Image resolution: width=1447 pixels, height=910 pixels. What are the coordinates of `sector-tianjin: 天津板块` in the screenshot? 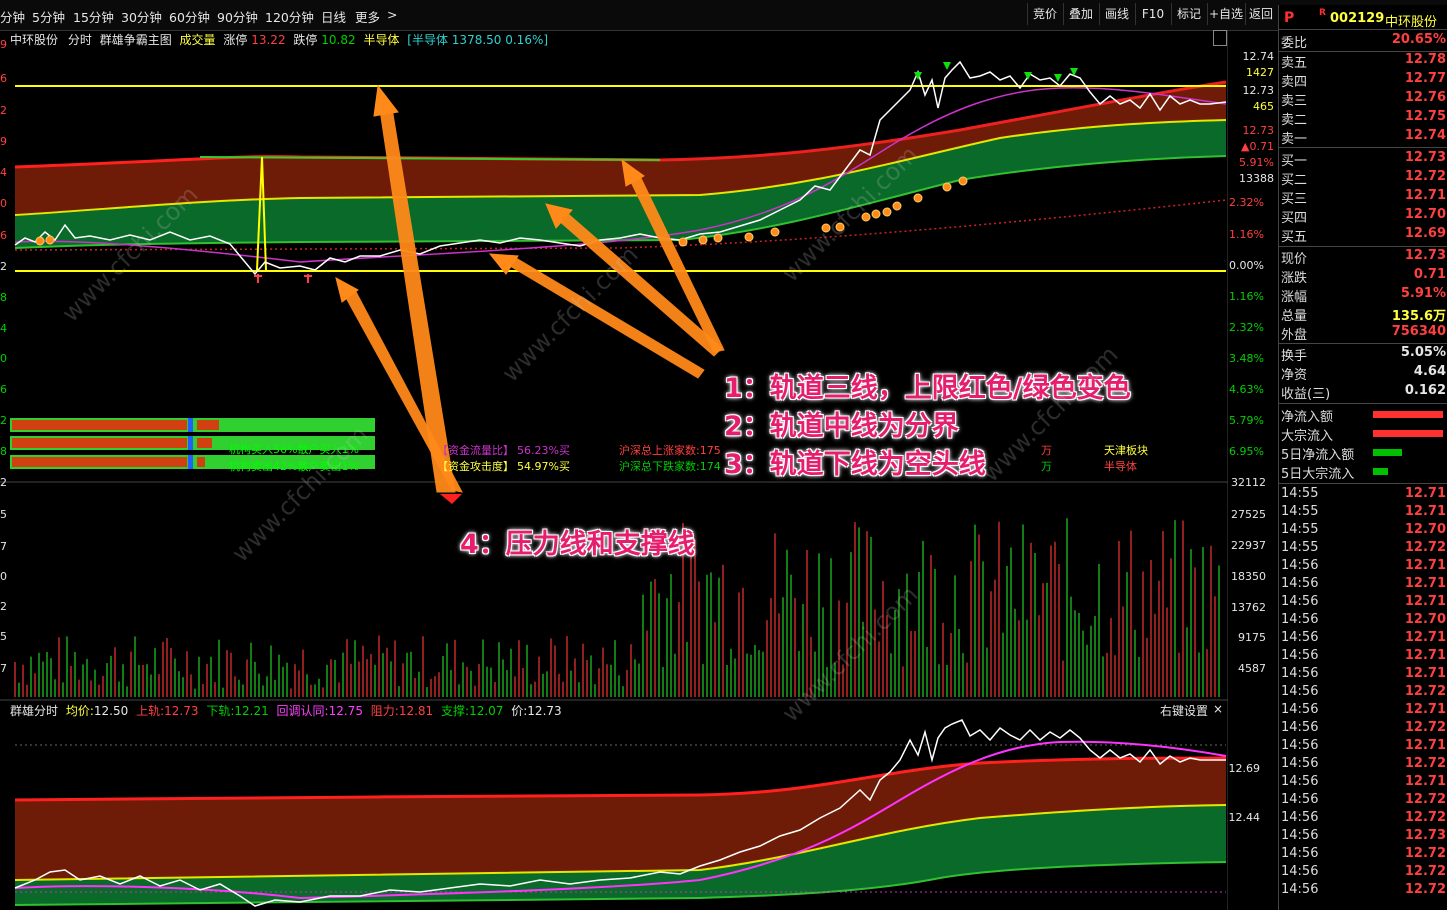 It's located at (1126, 450).